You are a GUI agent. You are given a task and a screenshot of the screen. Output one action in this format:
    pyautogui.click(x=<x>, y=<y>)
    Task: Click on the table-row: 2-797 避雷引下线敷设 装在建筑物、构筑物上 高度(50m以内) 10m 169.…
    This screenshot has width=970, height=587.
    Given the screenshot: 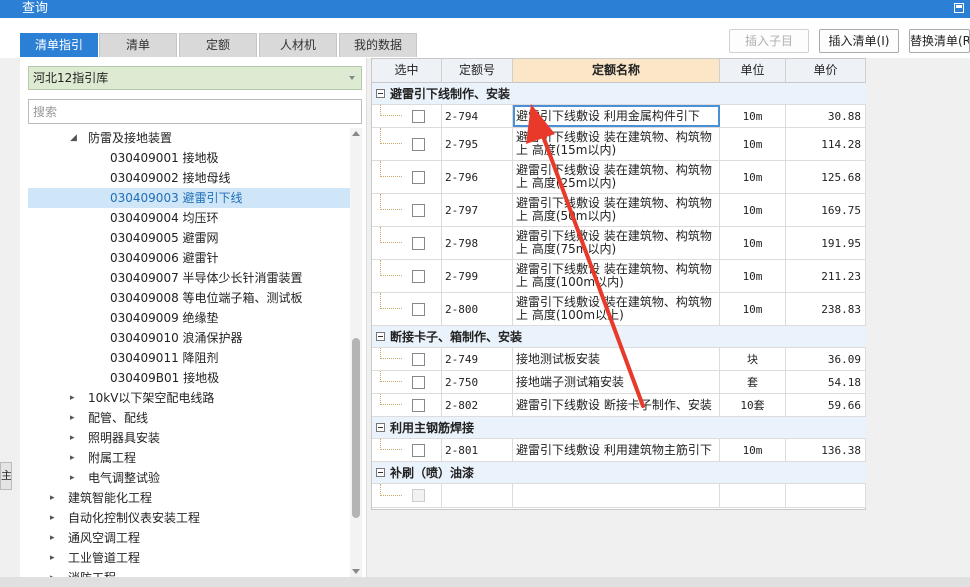 What is the action you would take?
    pyautogui.click(x=619, y=210)
    